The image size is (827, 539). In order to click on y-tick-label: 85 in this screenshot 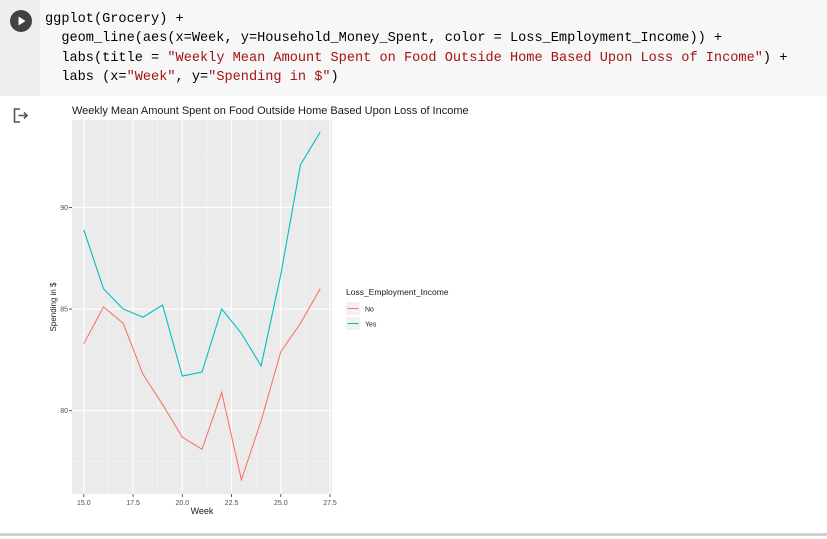, I will do `click(64, 310)`.